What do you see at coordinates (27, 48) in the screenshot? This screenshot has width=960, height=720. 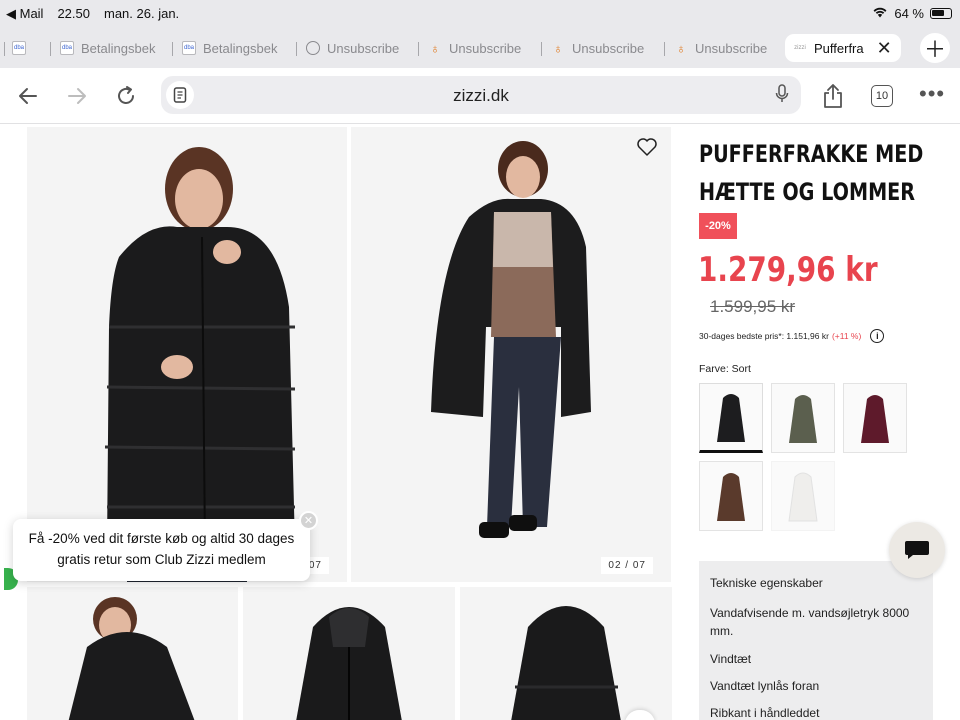 I see `tab-0: dba` at bounding box center [27, 48].